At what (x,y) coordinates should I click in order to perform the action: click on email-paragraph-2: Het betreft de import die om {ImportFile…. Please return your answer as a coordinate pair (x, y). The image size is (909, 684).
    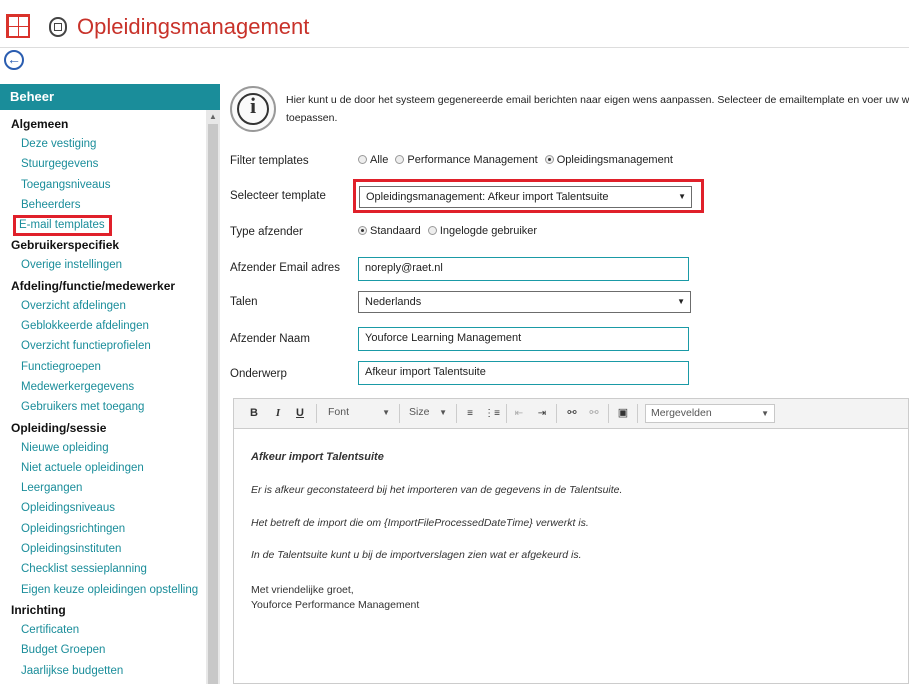
    Looking at the image, I should click on (420, 523).